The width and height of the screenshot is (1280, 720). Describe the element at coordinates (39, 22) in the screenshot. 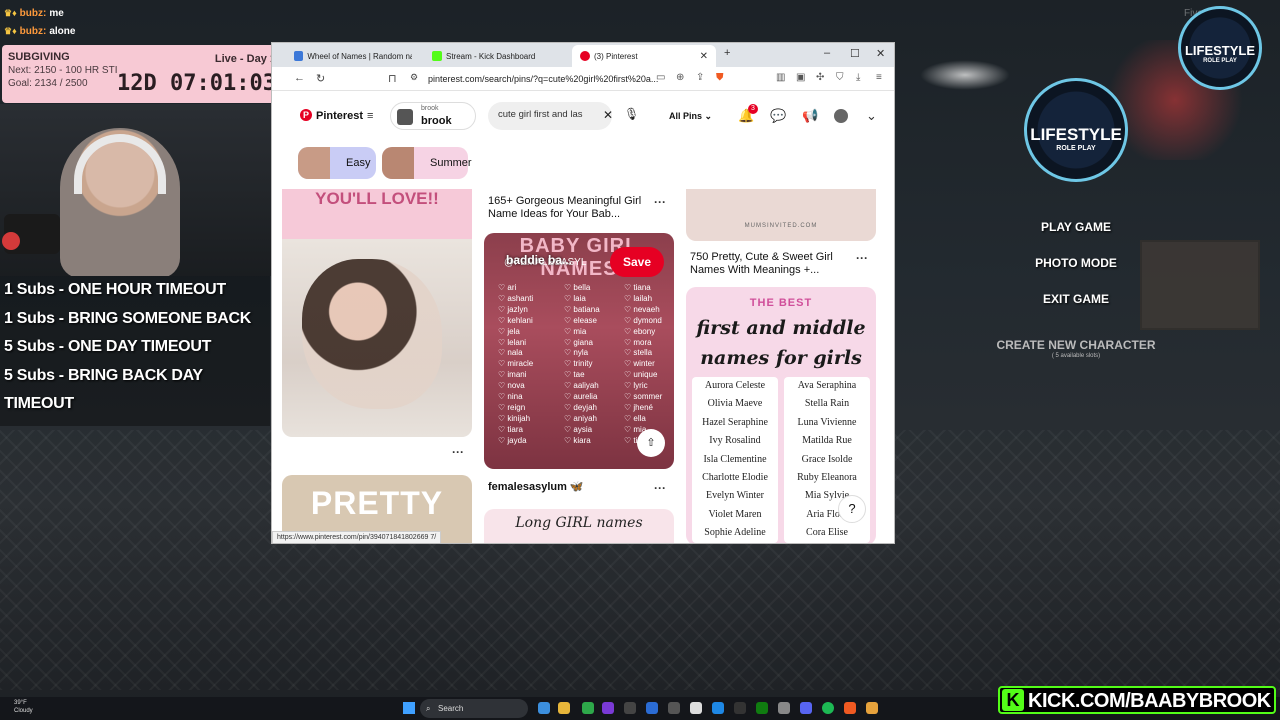

I see `chat-overlay: ♛♦ bubz: me ♛♦ bubz: alone` at that location.